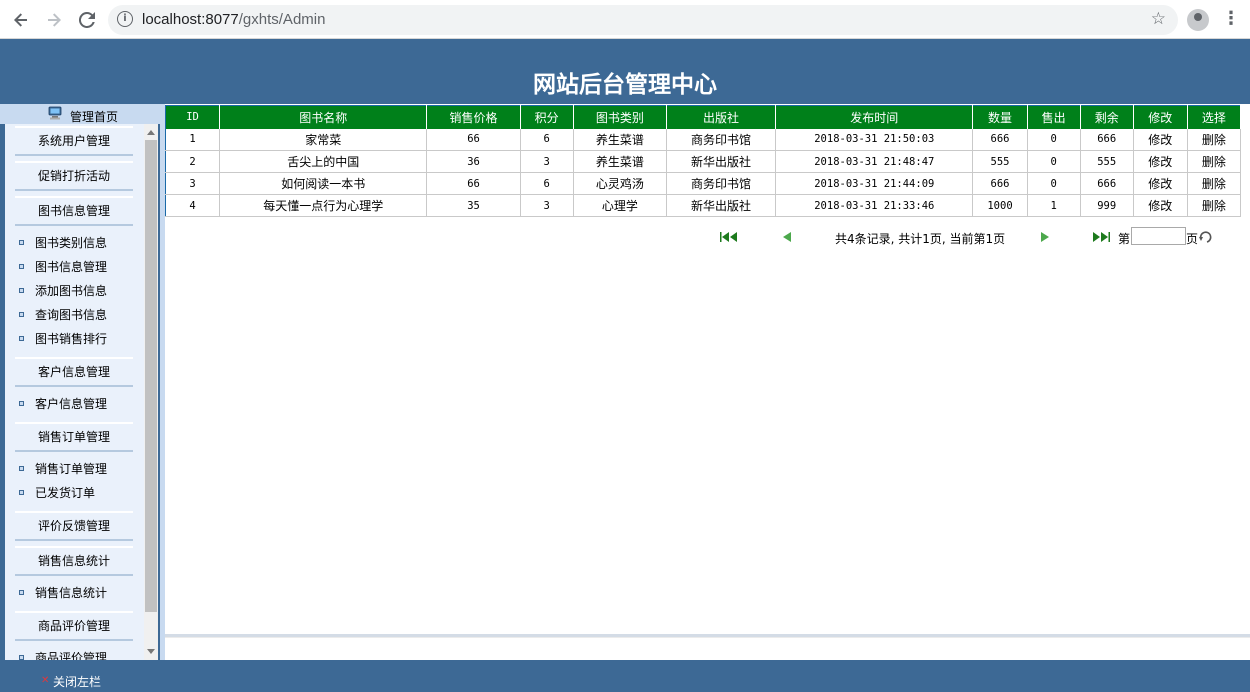  What do you see at coordinates (721, 117) in the screenshot?
I see `column-header: 出版社` at bounding box center [721, 117].